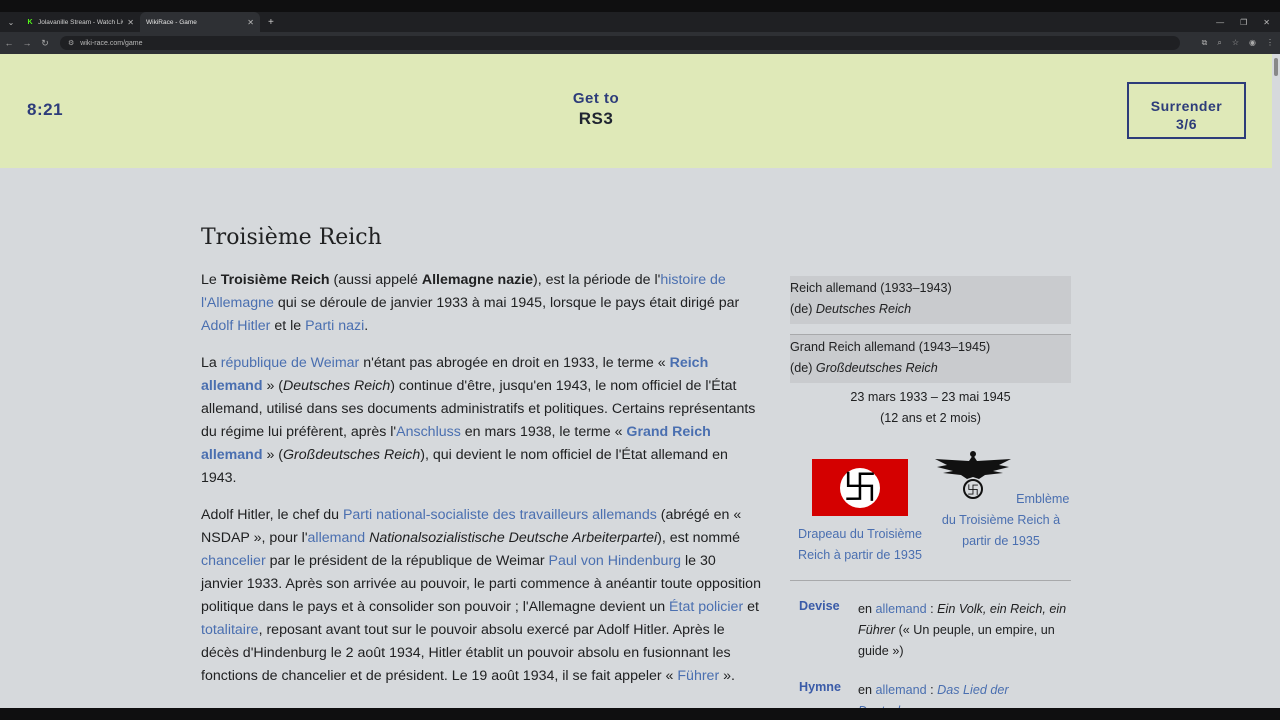 The width and height of the screenshot is (1280, 720). I want to click on link-chancelier: chancelier, so click(233, 561).